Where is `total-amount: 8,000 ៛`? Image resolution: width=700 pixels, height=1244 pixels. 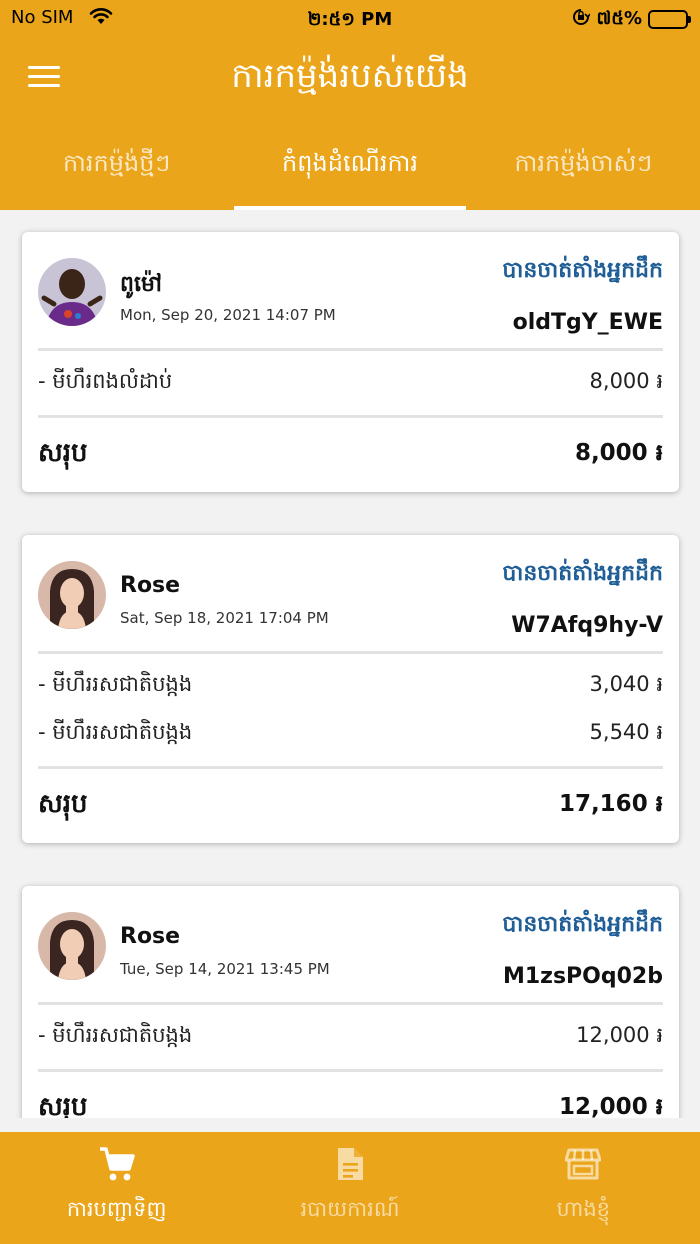
total-amount: 8,000 ៛ is located at coordinates (618, 452).